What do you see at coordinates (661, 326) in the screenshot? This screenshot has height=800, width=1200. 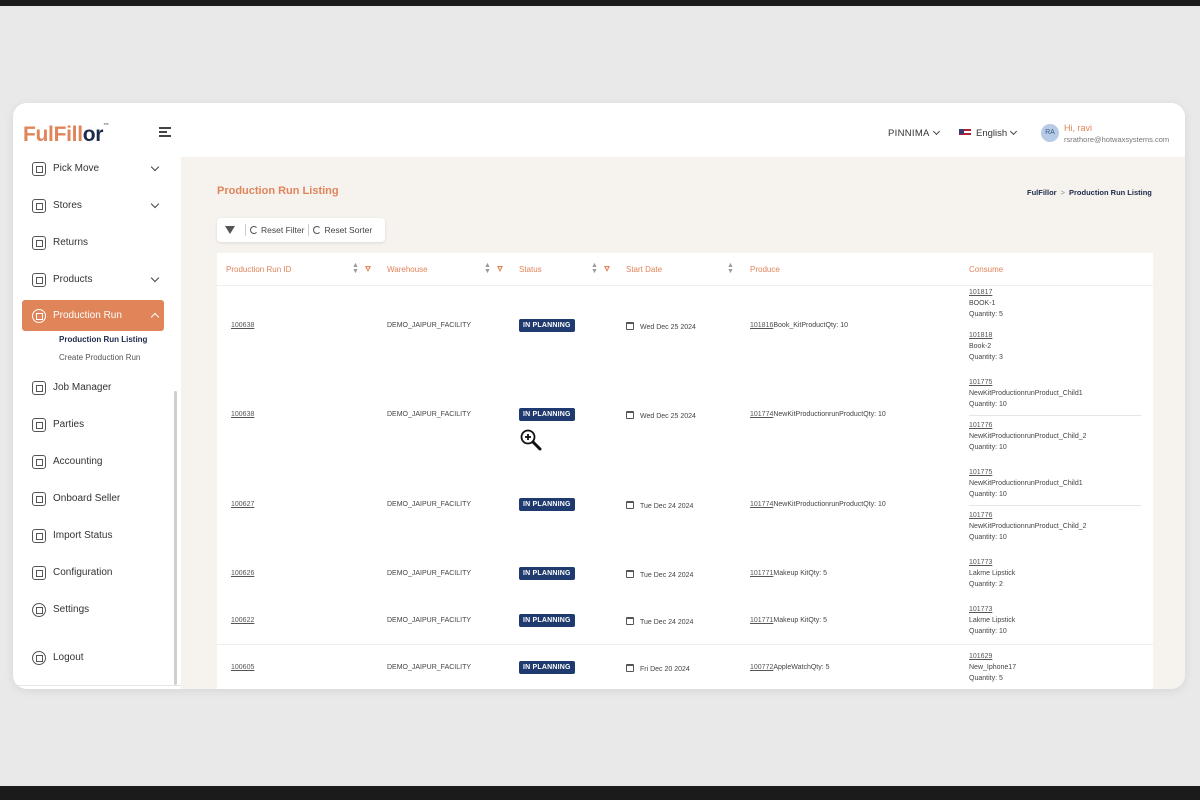 I see `row-1-start-date: Wed Dec 25 2024` at bounding box center [661, 326].